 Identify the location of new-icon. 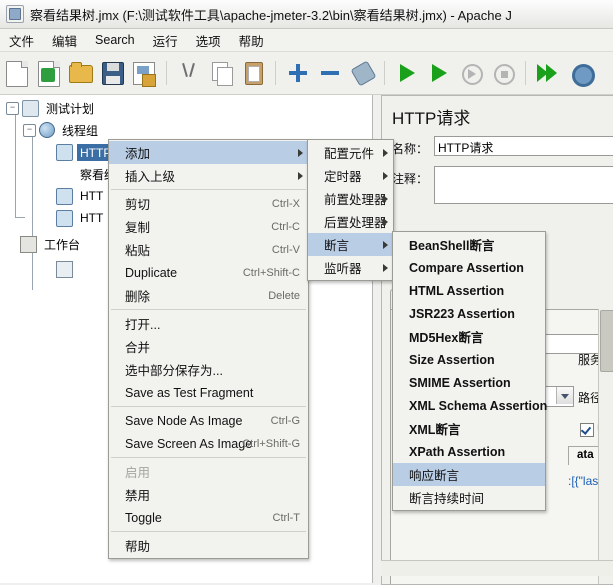
(16, 73).